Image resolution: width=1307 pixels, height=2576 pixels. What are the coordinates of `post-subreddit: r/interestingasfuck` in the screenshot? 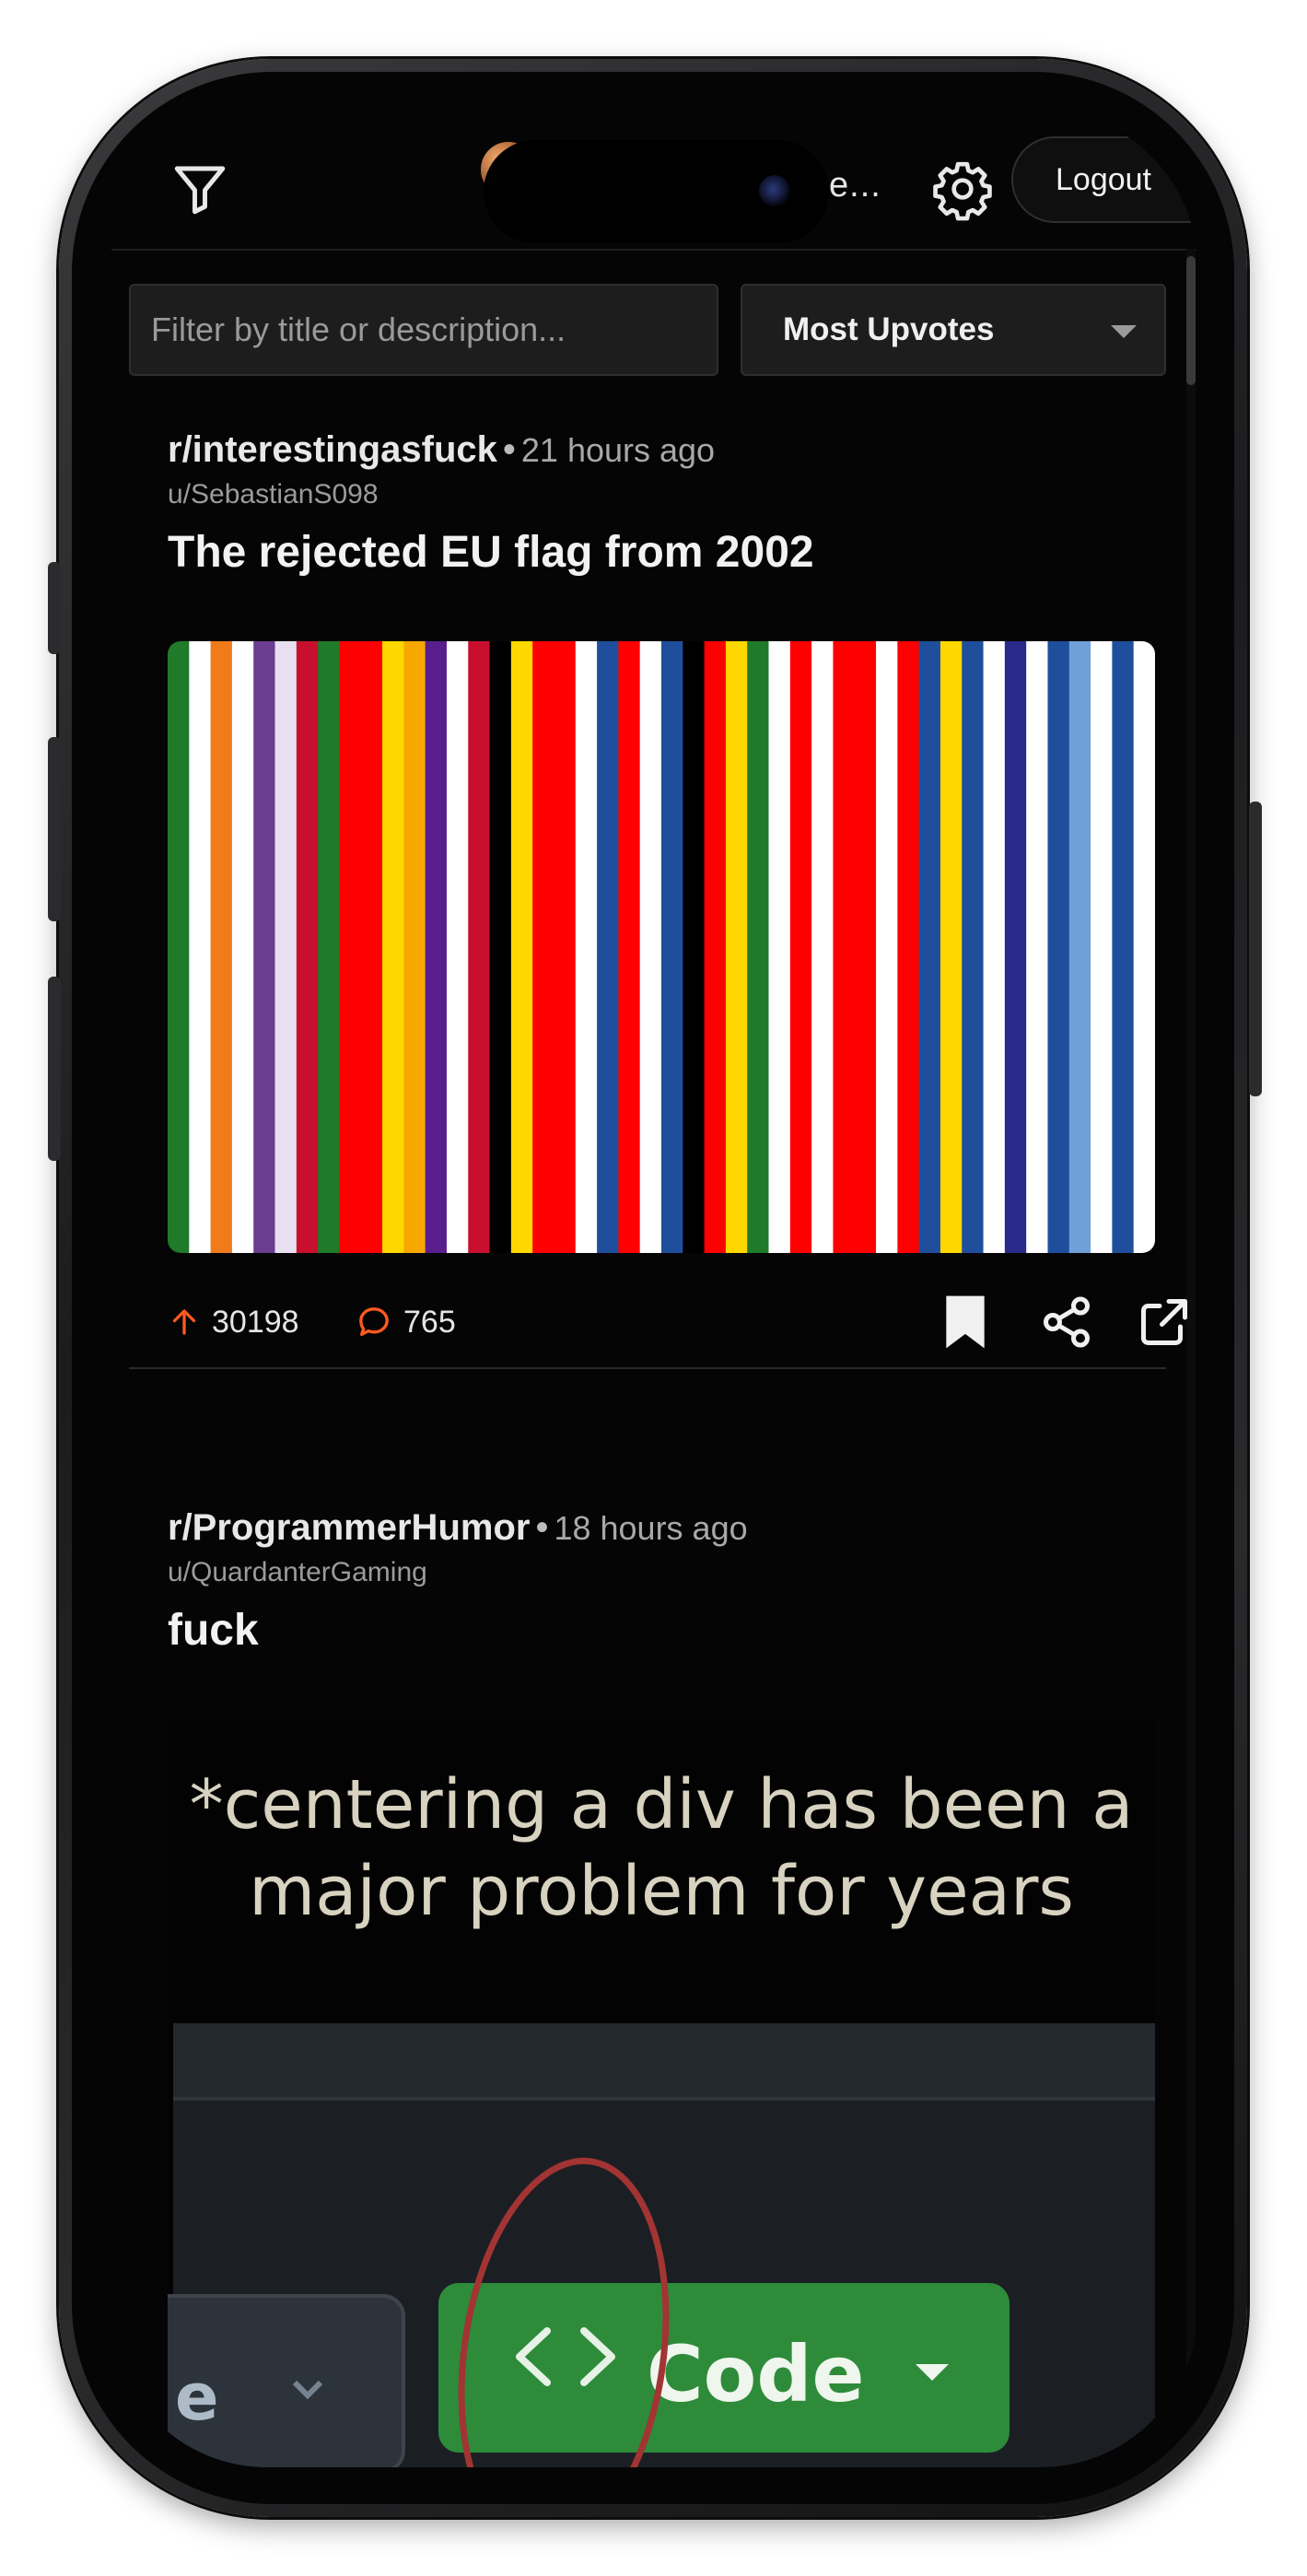 It's located at (332, 449).